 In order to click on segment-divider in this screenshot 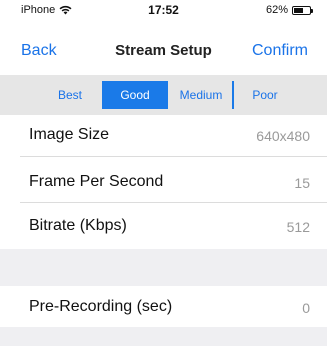, I will do `click(233, 95)`.